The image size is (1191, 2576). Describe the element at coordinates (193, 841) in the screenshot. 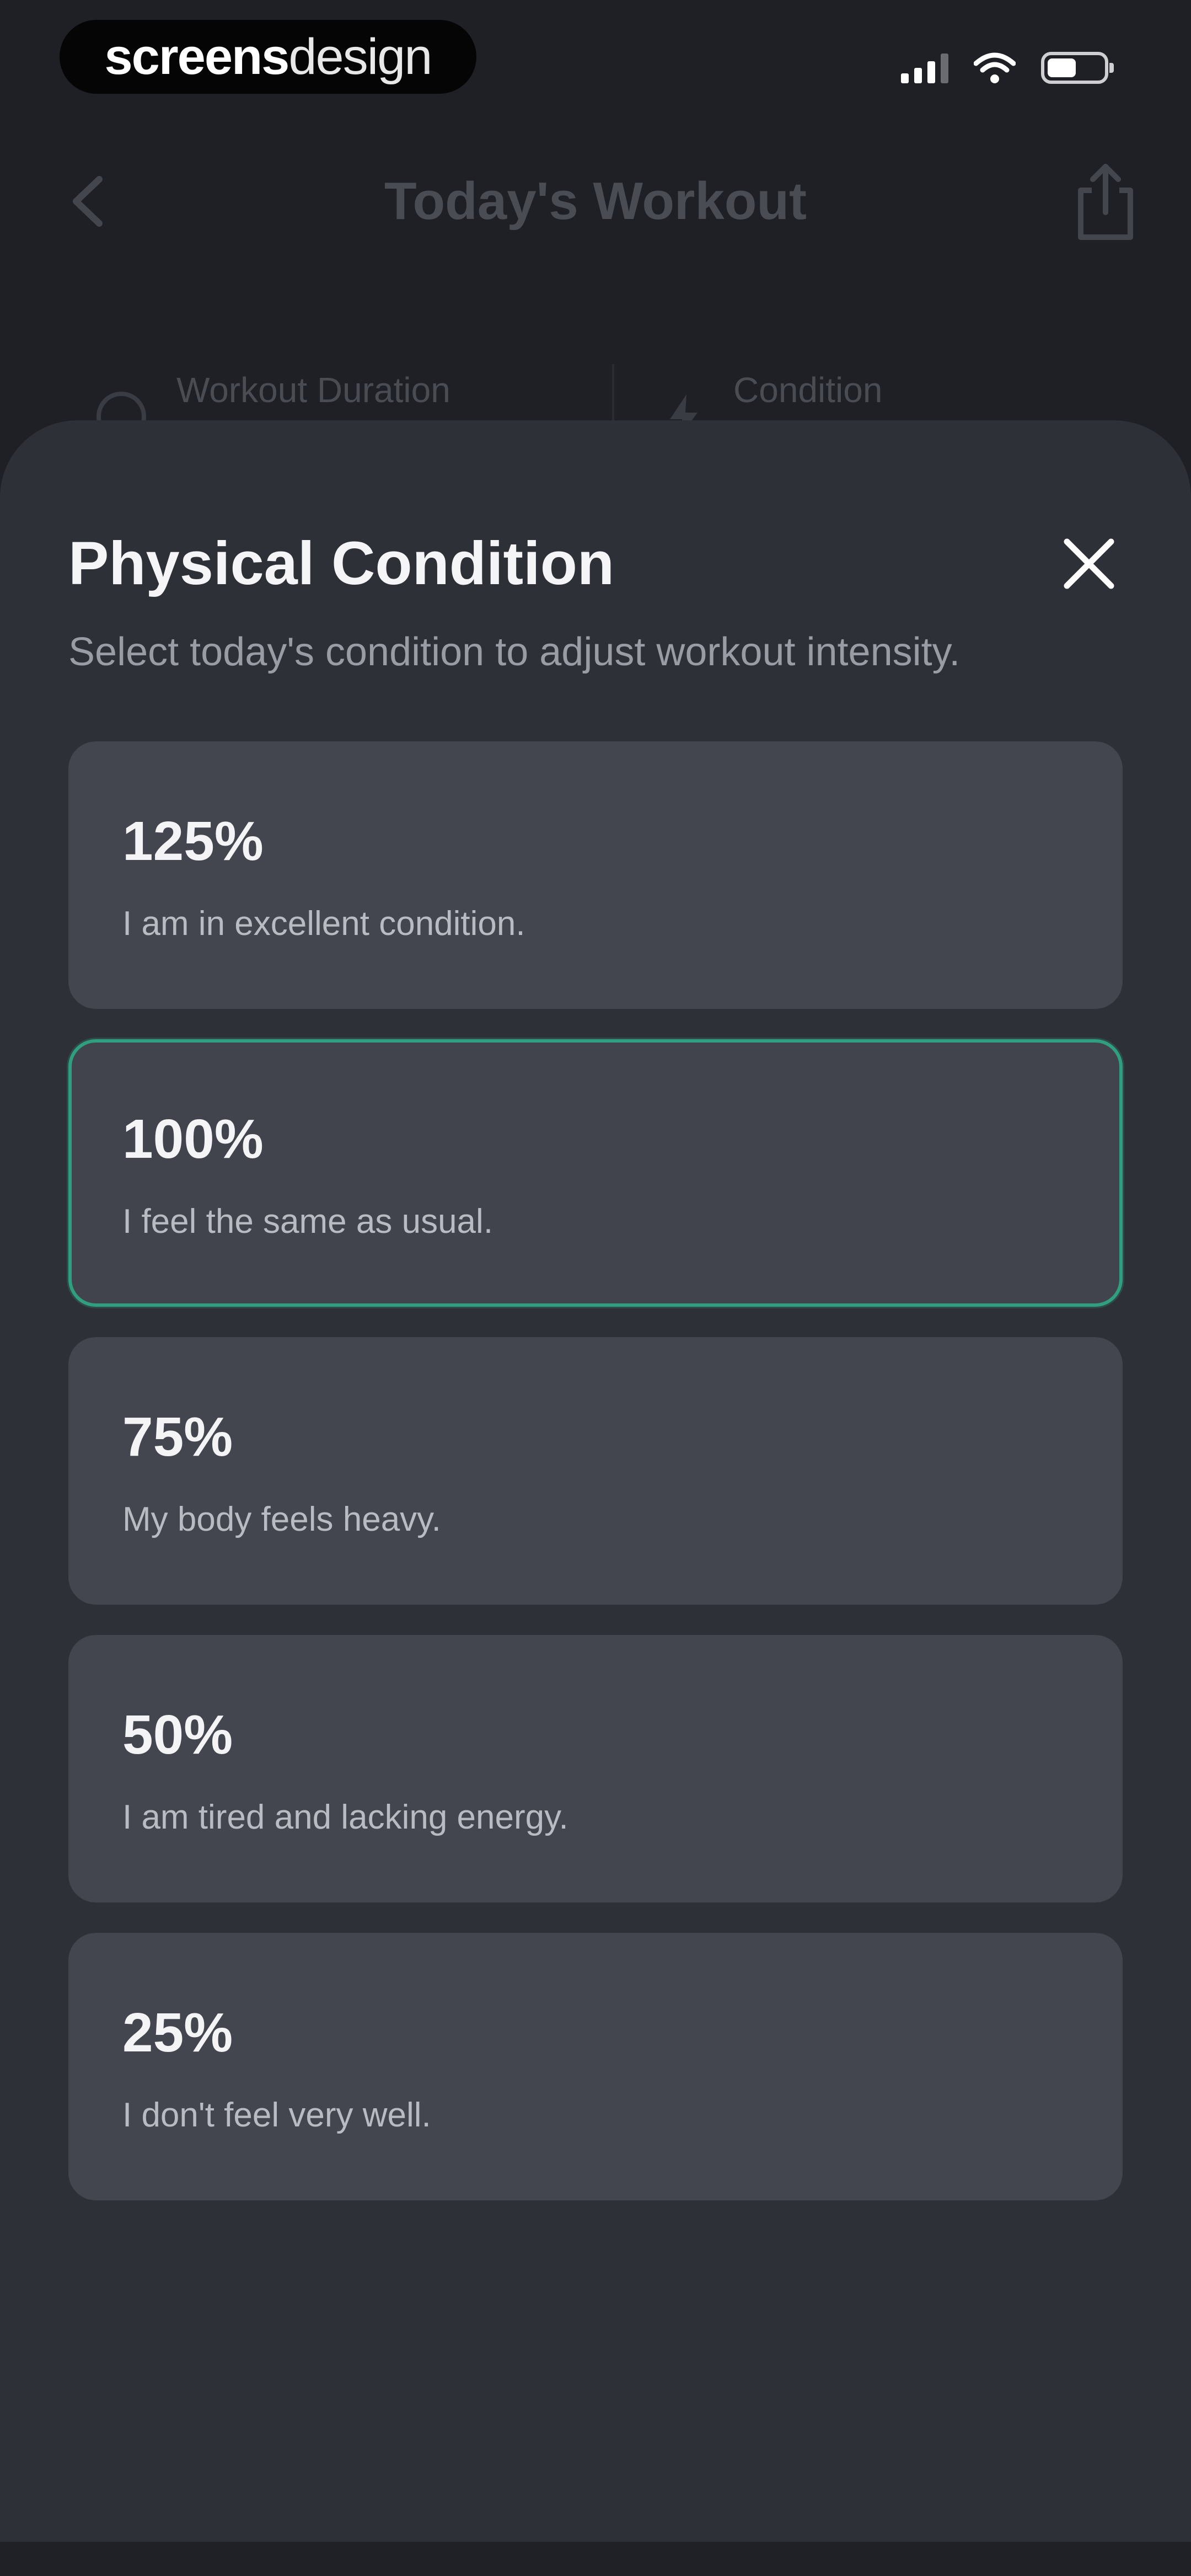

I see `option-percent: 125%` at that location.